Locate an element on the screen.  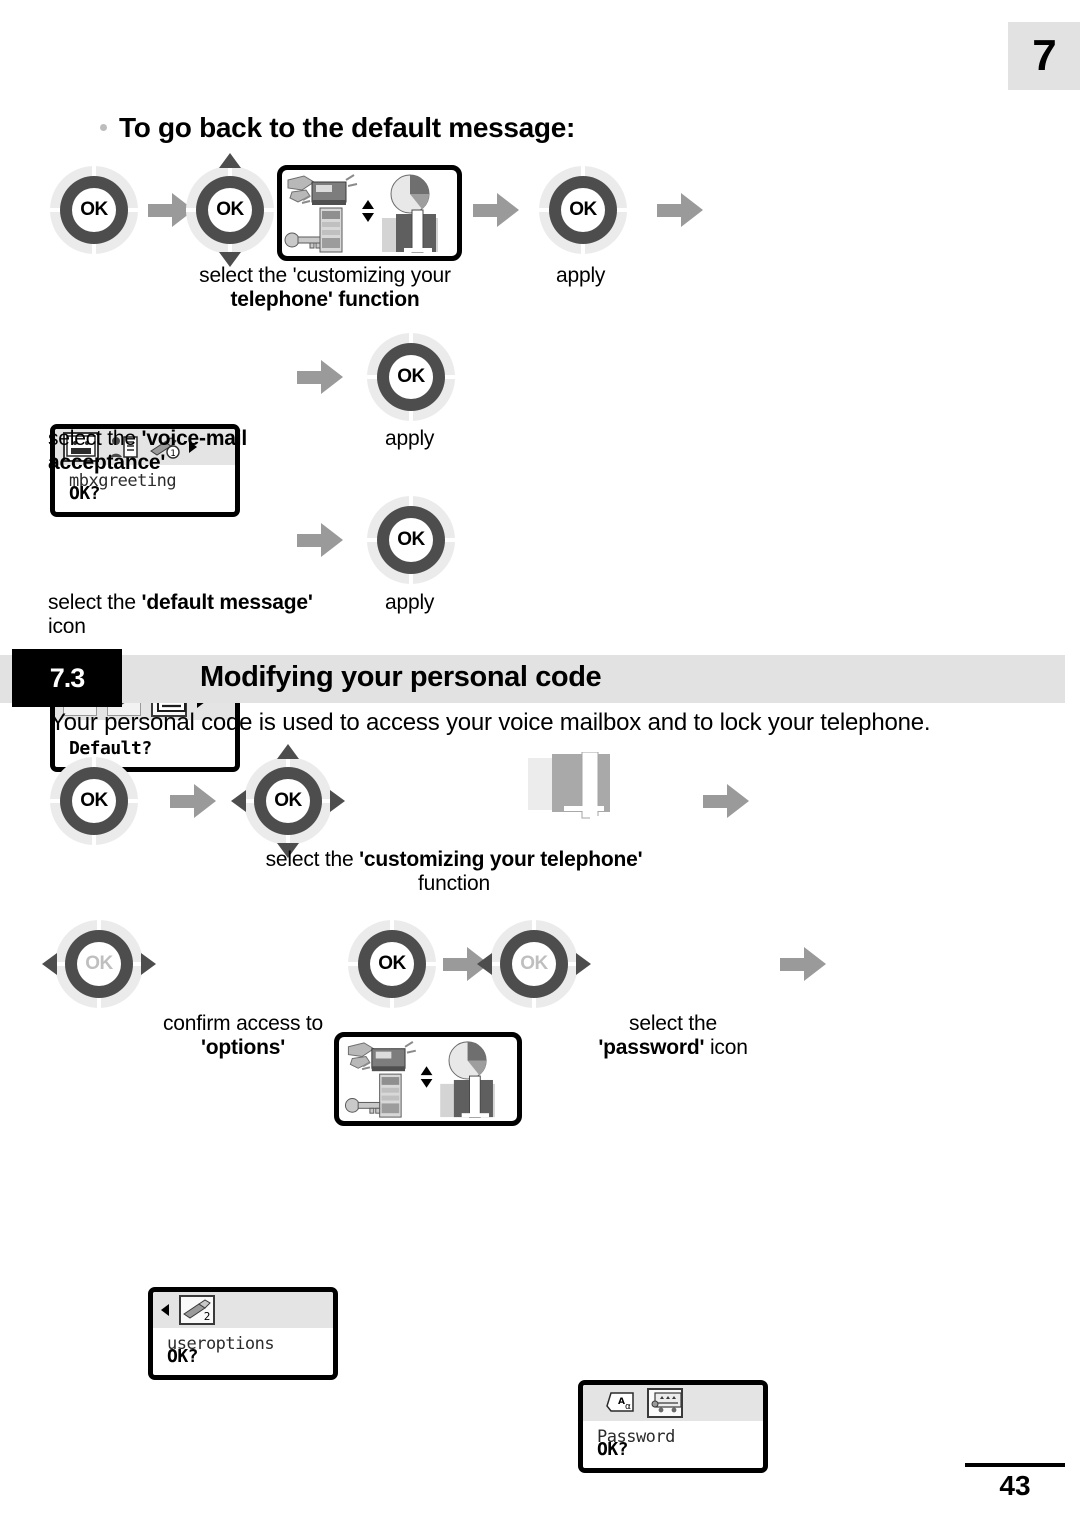
caption-tail: function is located at coordinates (454, 883).